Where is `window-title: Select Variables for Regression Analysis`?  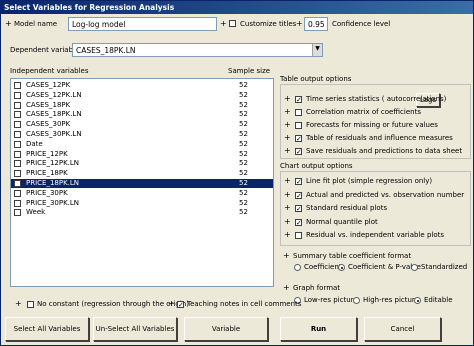 window-title: Select Variables for Regression Analysis is located at coordinates (237, 7).